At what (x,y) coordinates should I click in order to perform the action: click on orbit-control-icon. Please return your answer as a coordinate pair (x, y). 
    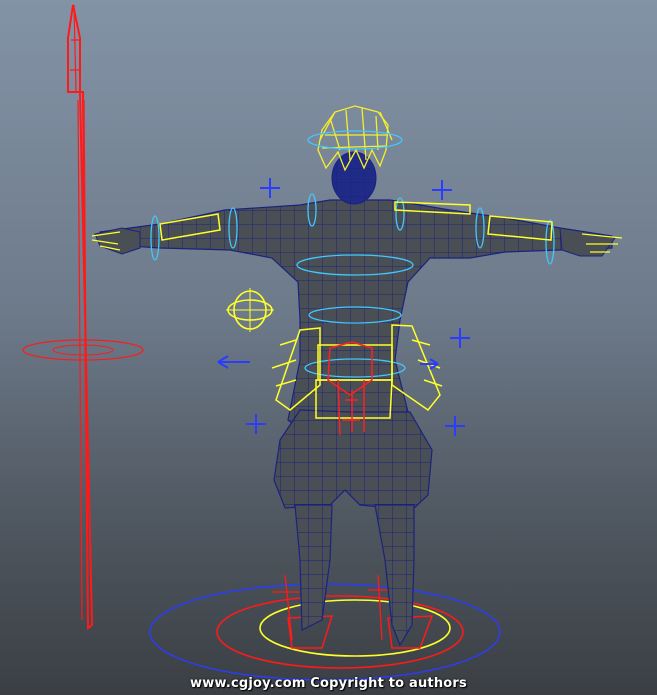
    Looking at the image, I should click on (250, 310).